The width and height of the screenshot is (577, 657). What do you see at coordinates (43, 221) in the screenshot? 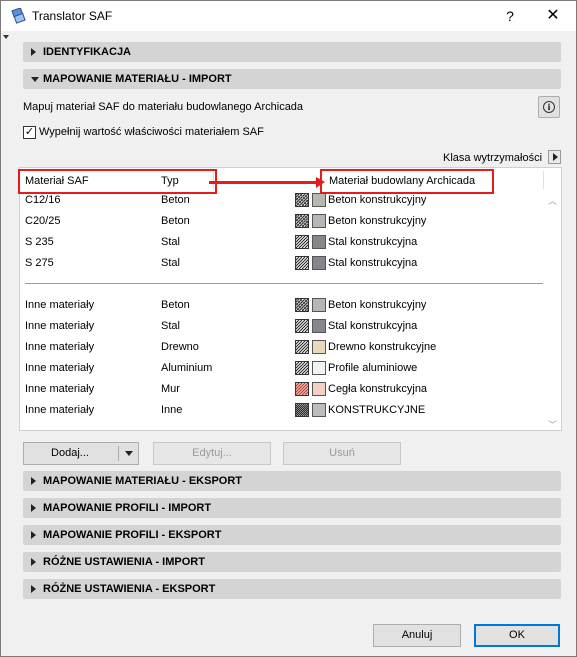
I see `cell-saf-material: C20/25` at bounding box center [43, 221].